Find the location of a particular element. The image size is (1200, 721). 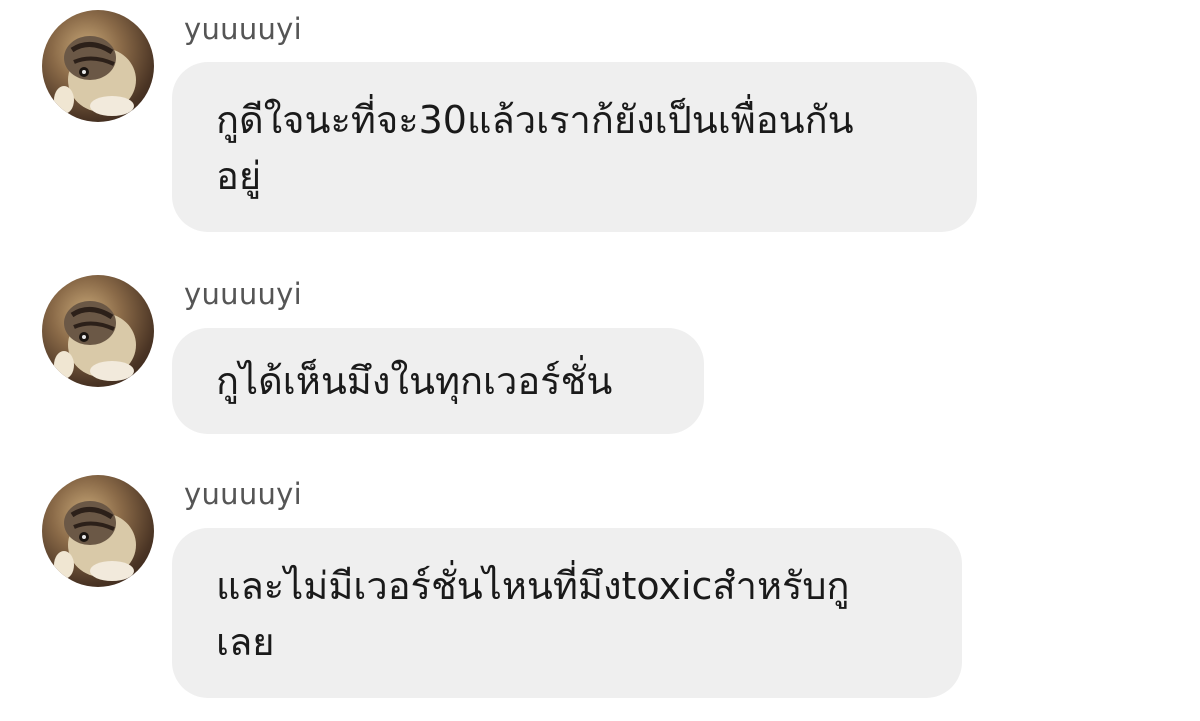

cat-avatar-icon is located at coordinates (95, 541).